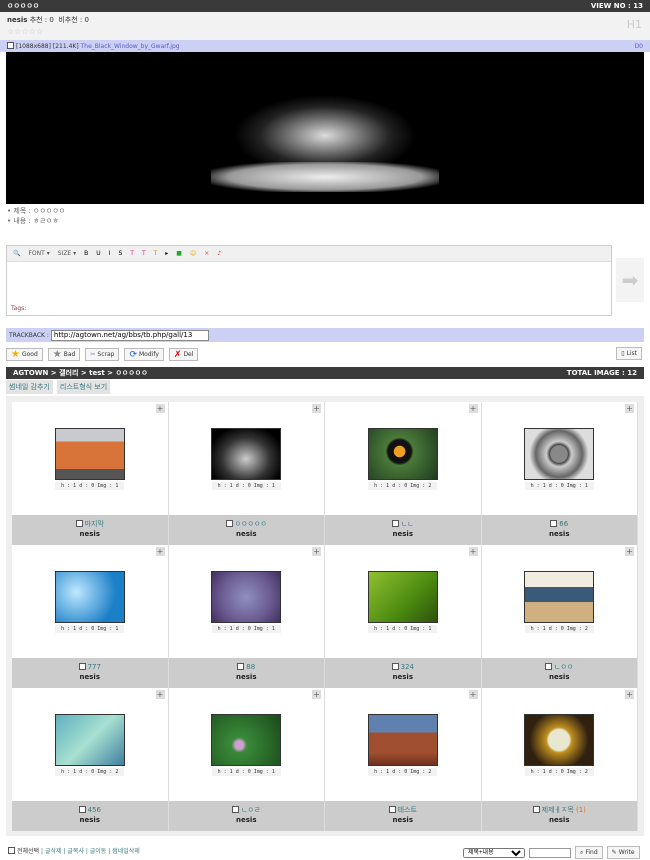 This screenshot has height=860, width=650. I want to click on list-view-button: 리스트형식 보기, so click(83, 387).